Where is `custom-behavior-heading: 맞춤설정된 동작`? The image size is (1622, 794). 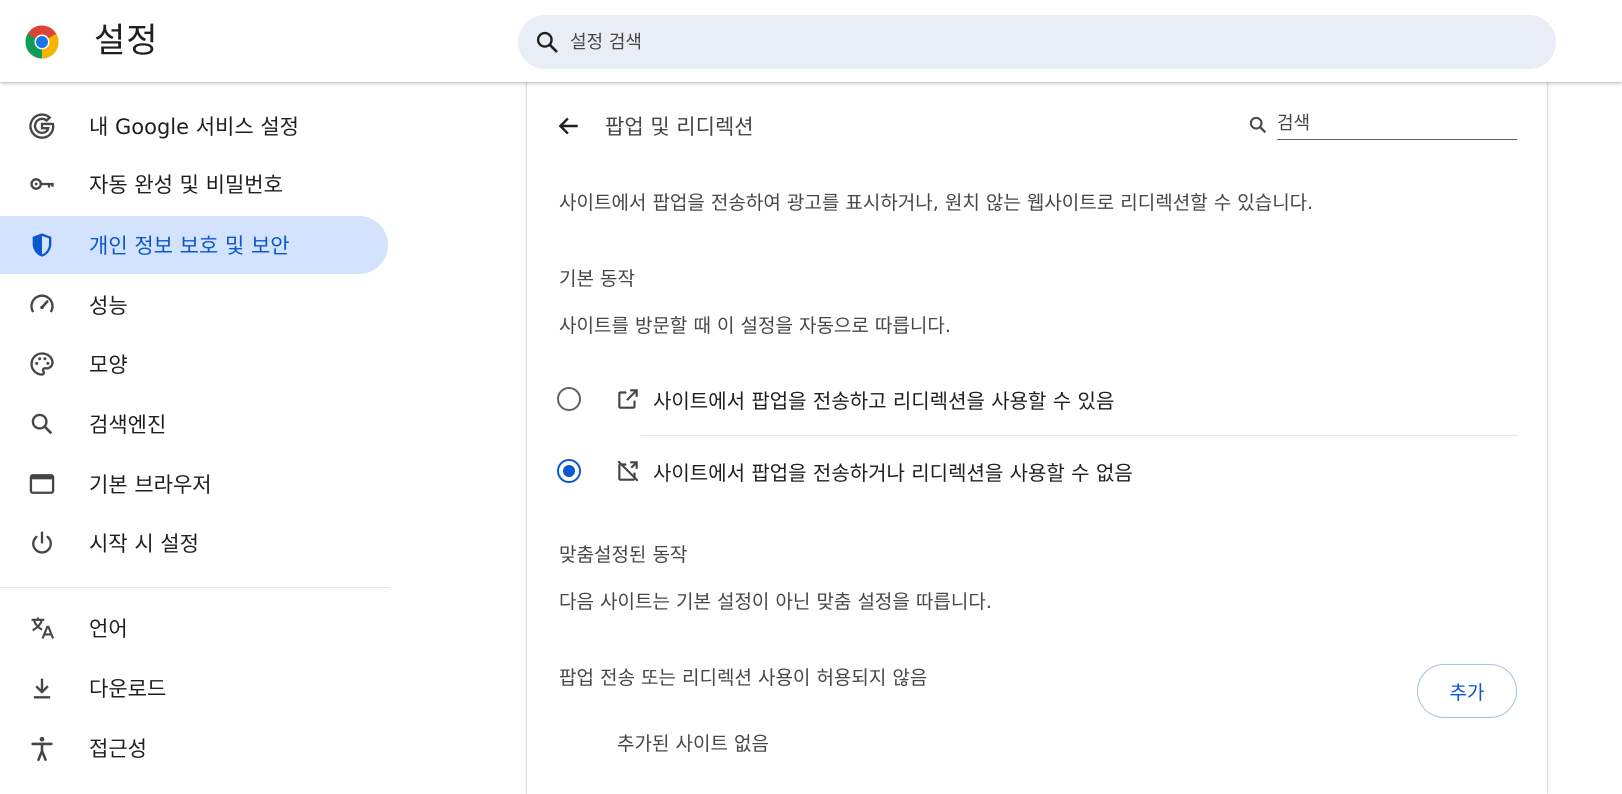 custom-behavior-heading: 맞춤설정된 동작 is located at coordinates (623, 555).